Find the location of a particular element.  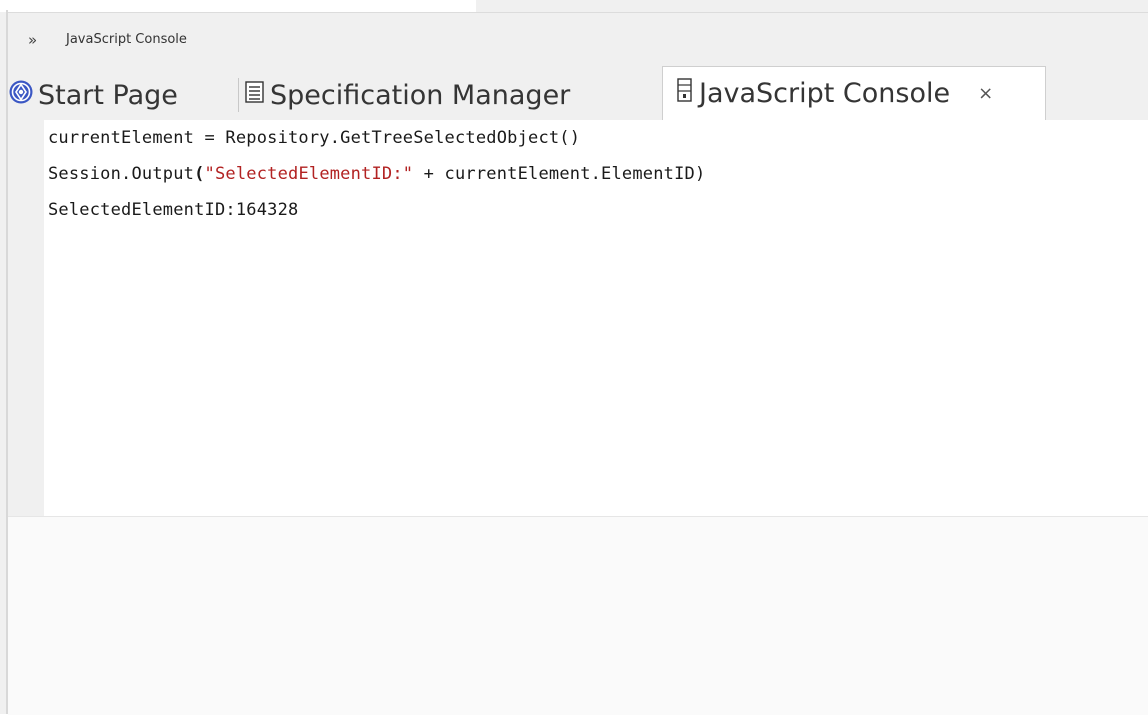

console-string-literal: "SelectedElementID:" is located at coordinates (309, 174).